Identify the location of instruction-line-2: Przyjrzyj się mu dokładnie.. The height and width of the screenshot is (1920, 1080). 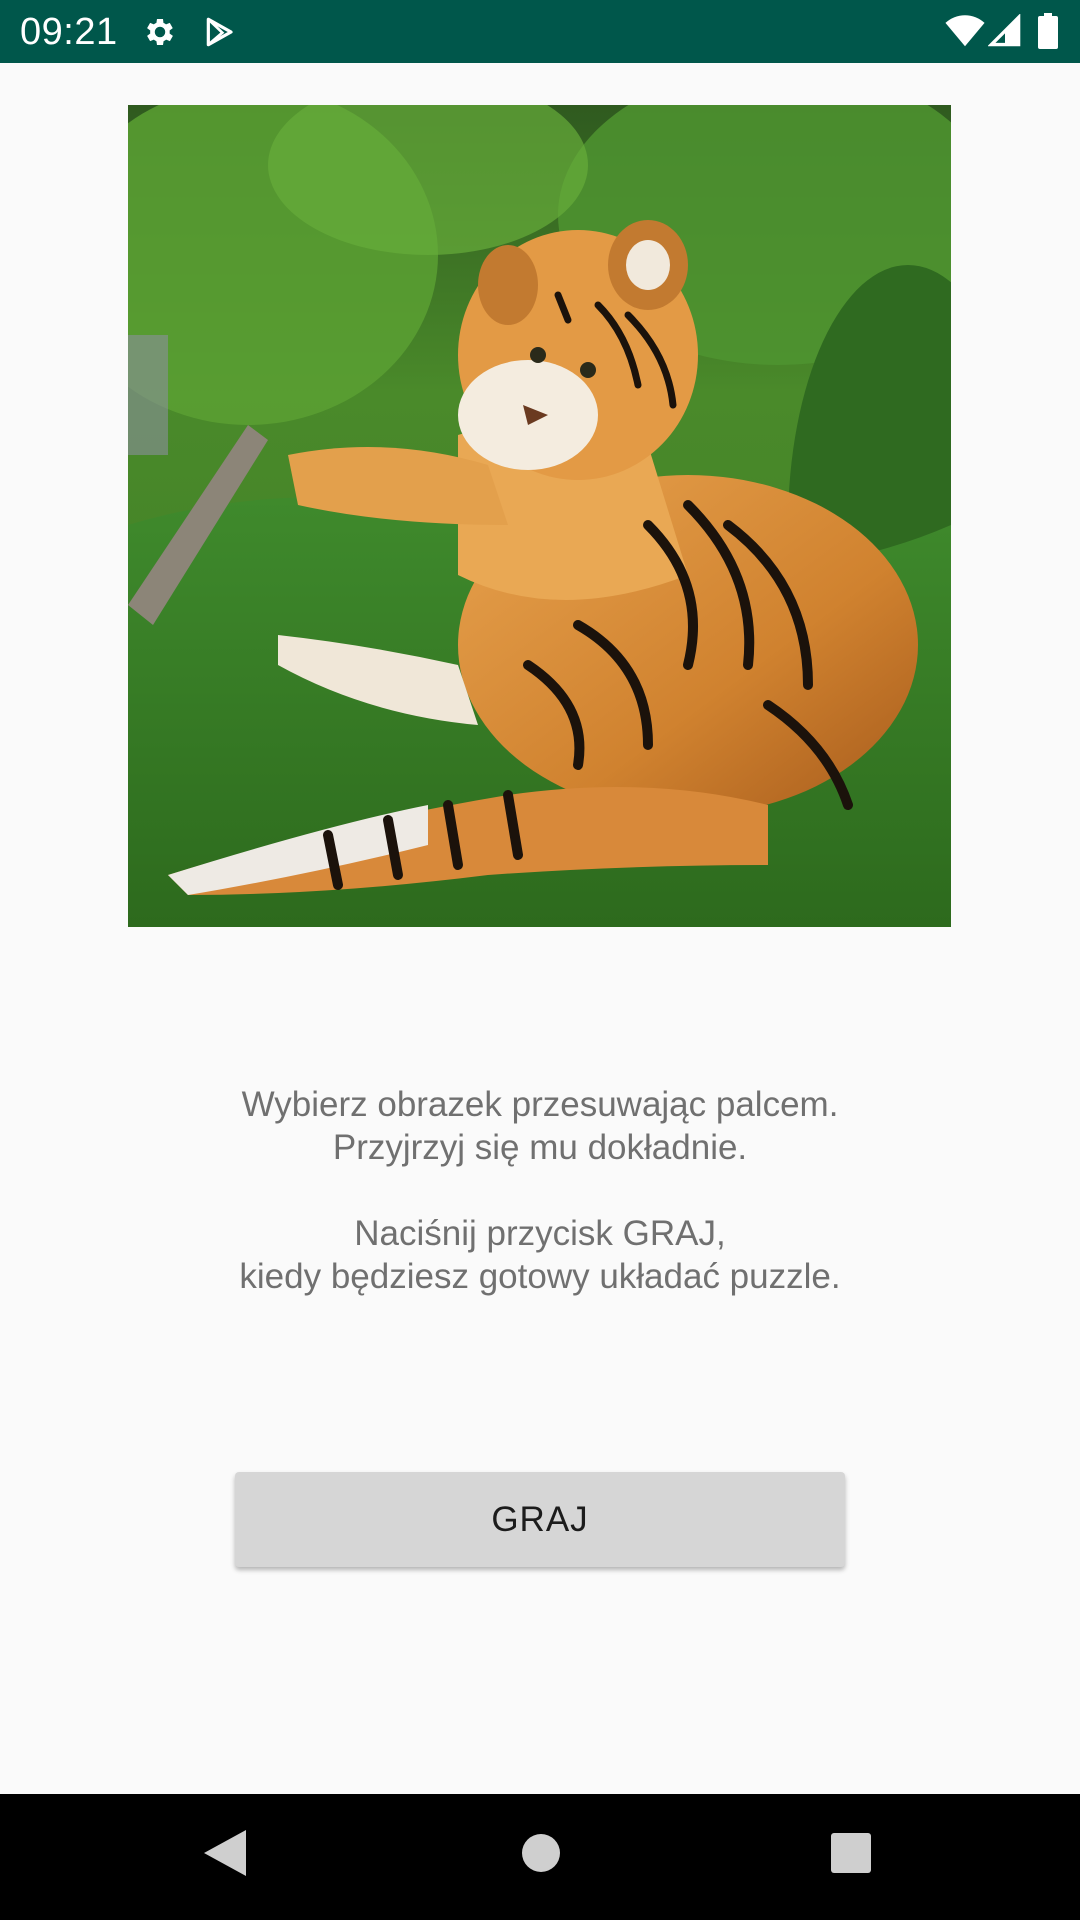
(540, 1147).